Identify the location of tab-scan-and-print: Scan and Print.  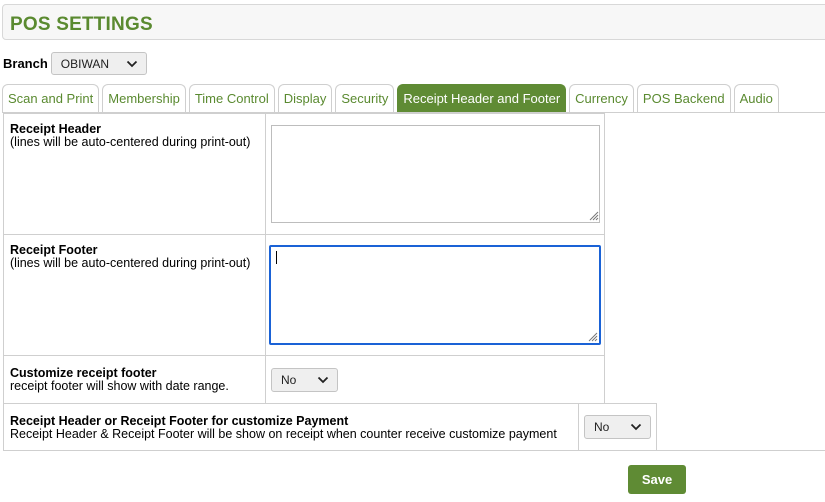
(51, 98).